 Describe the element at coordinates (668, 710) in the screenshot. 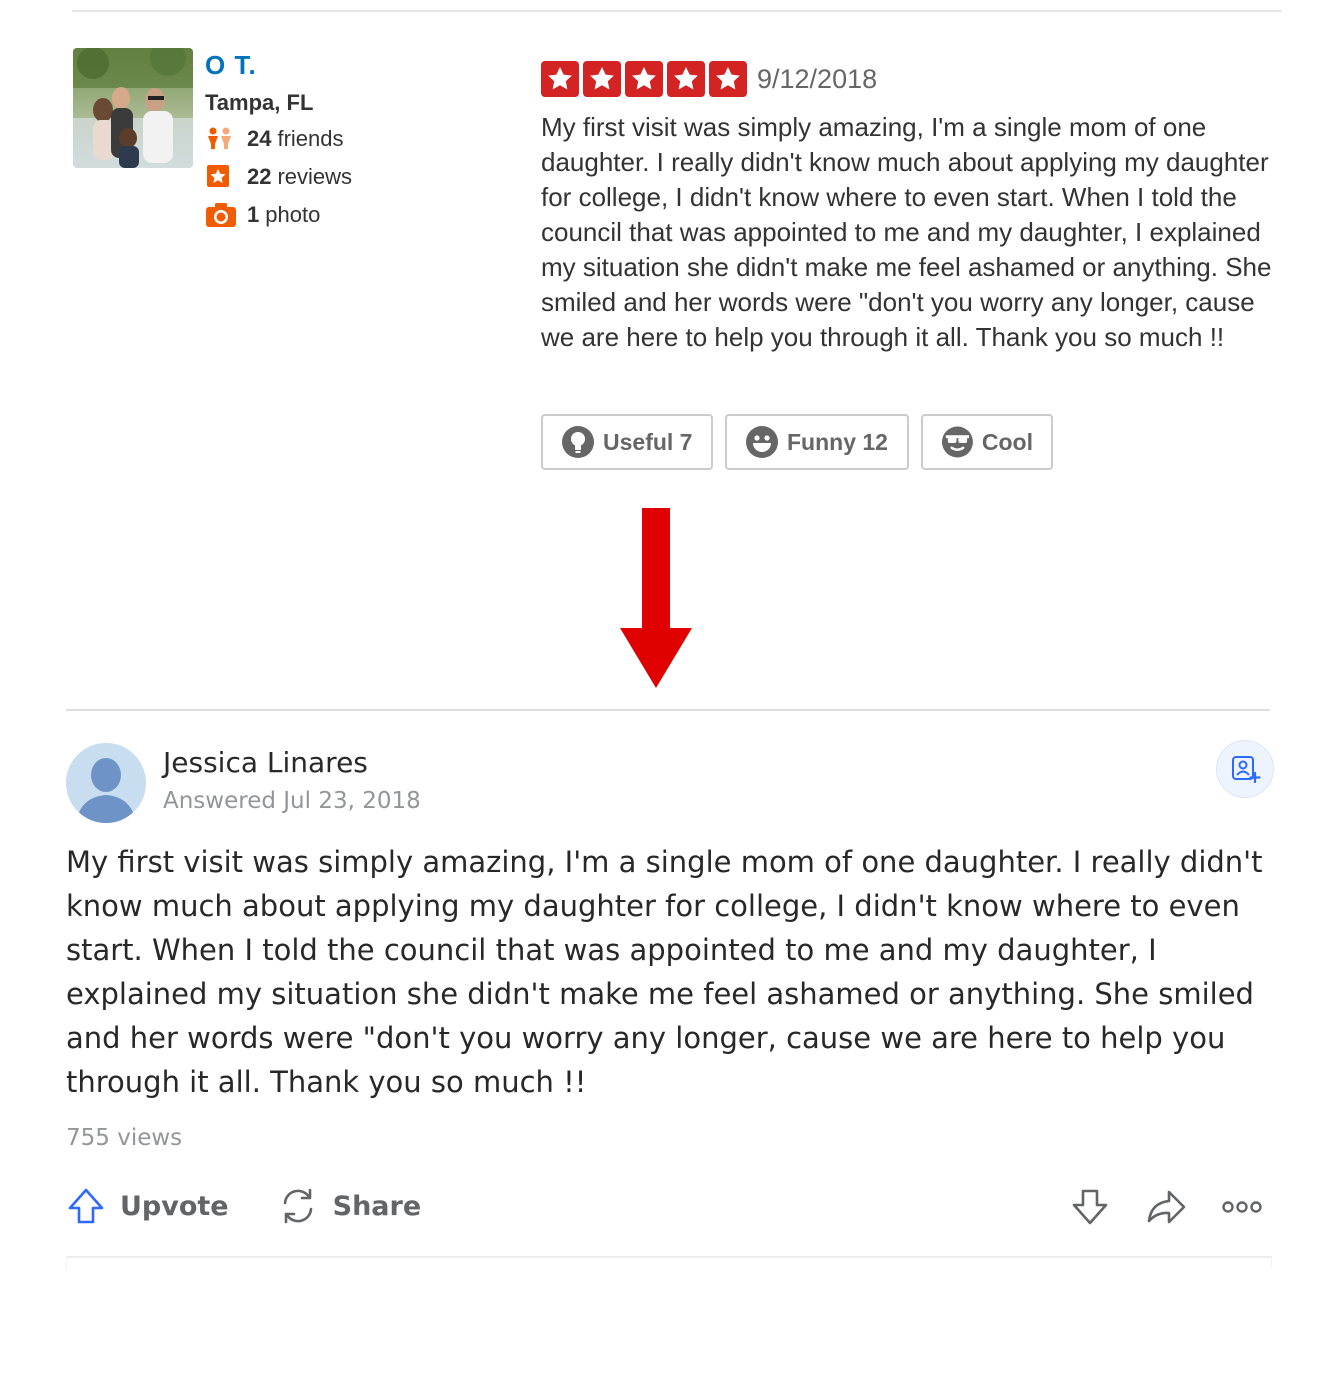

I see `section-divider` at that location.